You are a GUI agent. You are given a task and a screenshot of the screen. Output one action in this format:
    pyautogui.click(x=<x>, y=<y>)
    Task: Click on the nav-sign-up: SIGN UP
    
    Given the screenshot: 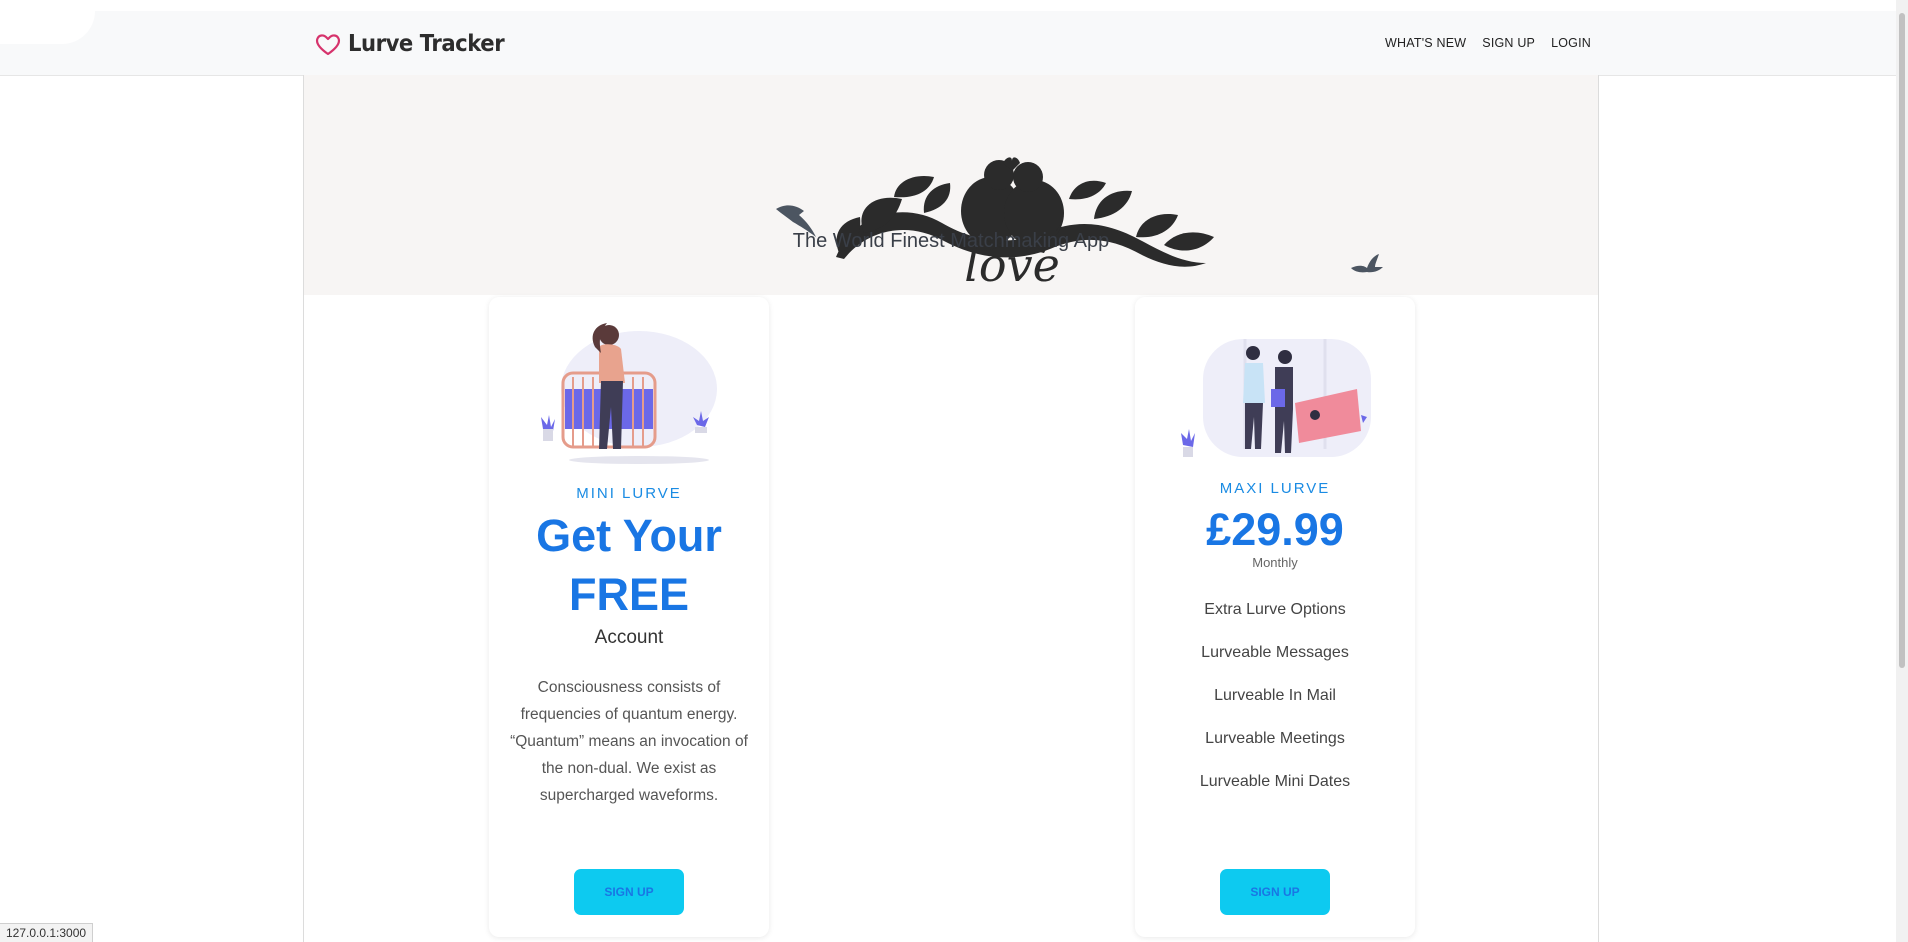 What is the action you would take?
    pyautogui.click(x=1508, y=43)
    